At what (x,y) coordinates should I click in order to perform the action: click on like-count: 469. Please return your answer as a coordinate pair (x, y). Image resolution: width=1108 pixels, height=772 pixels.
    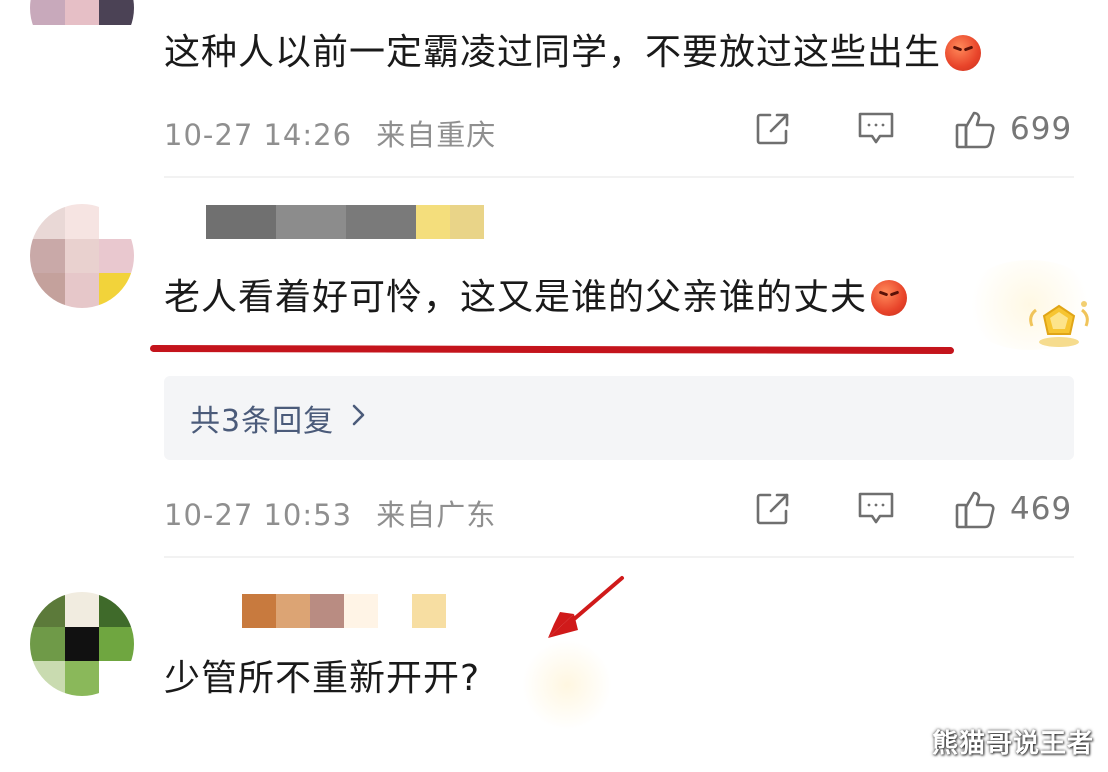
    Looking at the image, I should click on (1041, 509).